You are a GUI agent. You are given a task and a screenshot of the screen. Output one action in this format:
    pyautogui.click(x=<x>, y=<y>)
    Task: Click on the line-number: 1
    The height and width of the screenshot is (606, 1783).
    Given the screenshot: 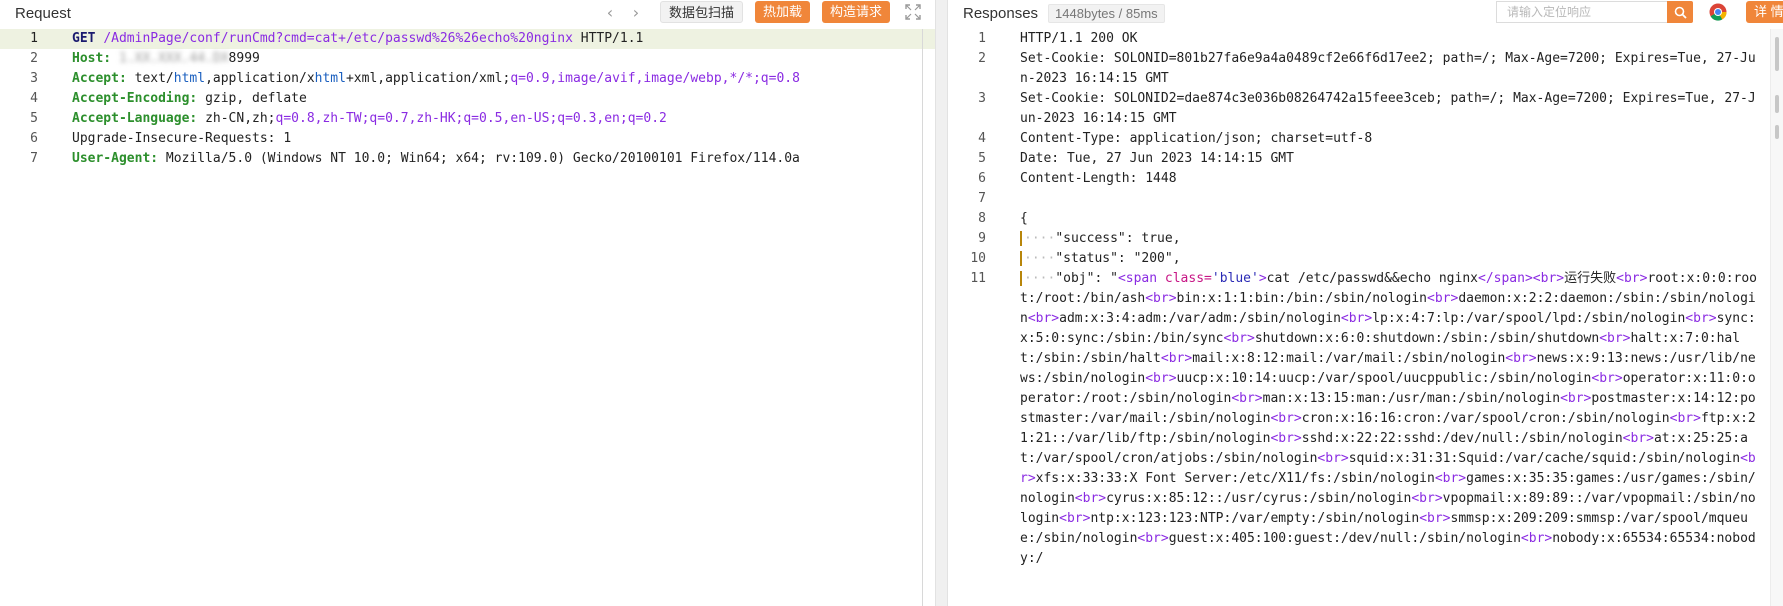 What is the action you would take?
    pyautogui.click(x=34, y=38)
    